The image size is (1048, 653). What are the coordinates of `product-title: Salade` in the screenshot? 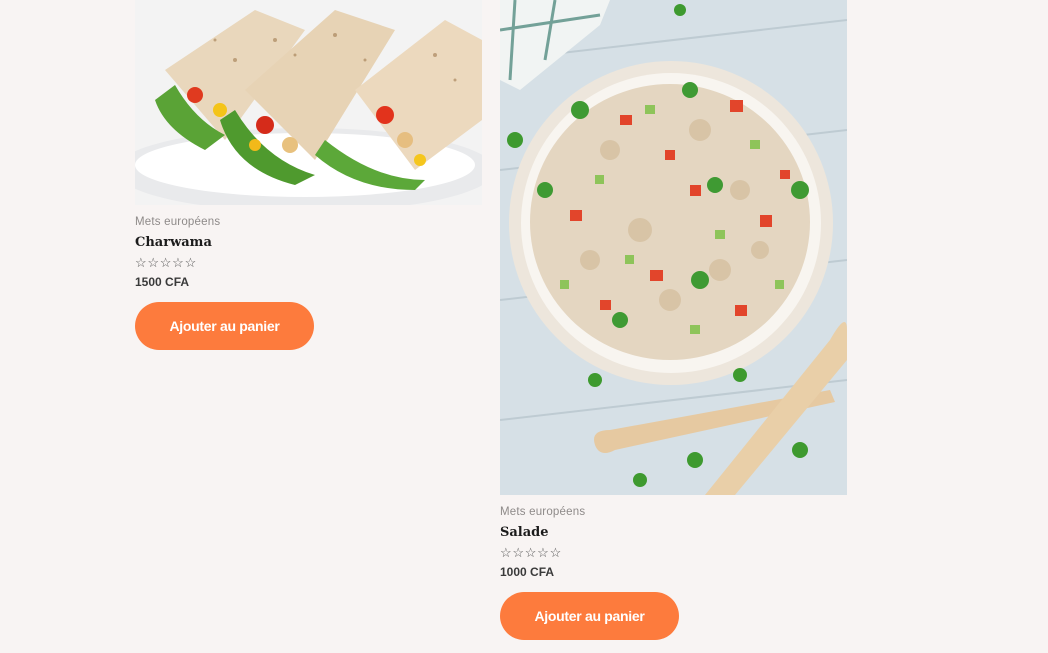 It's located at (673, 532).